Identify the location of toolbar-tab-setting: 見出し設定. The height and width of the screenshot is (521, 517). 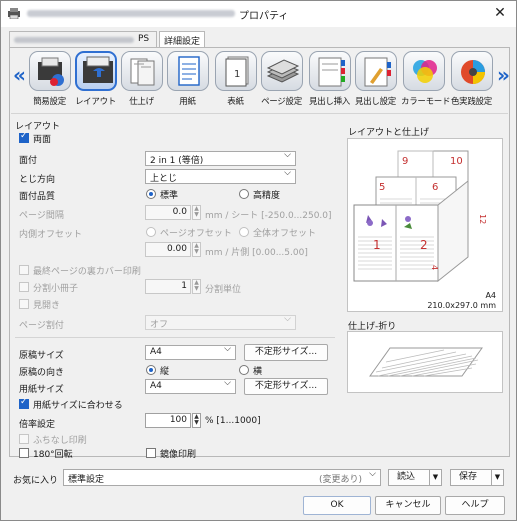
(375, 81).